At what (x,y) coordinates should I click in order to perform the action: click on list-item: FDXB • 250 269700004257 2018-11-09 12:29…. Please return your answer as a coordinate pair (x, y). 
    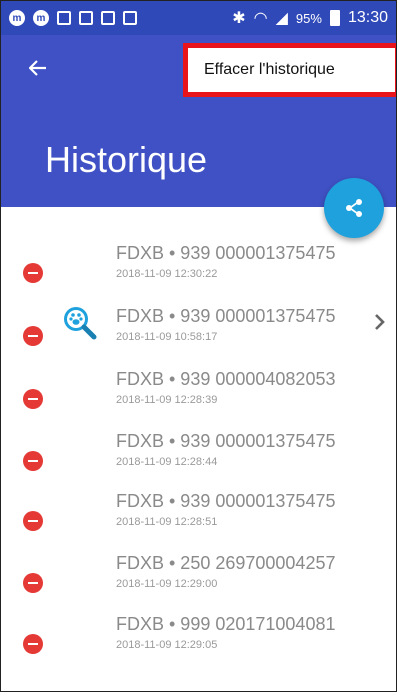
    Looking at the image, I should click on (198, 583).